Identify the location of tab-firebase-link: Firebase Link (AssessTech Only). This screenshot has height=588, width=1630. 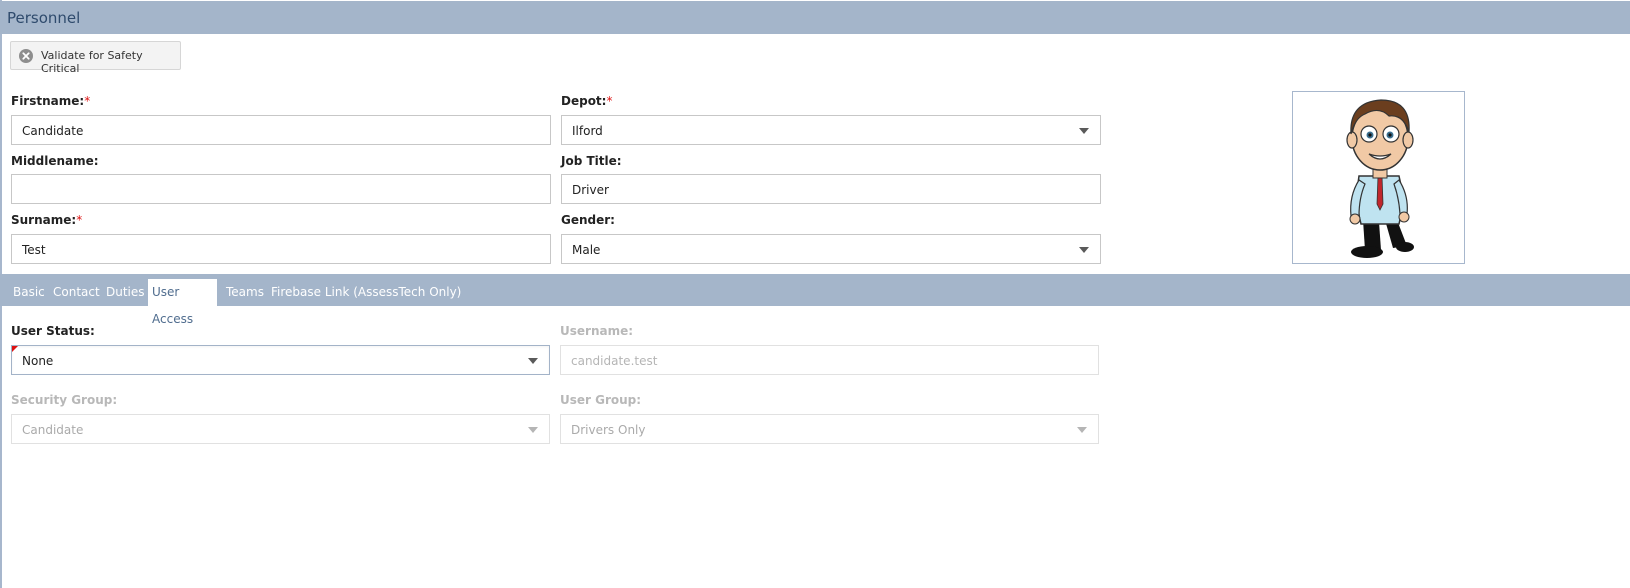
(366, 292).